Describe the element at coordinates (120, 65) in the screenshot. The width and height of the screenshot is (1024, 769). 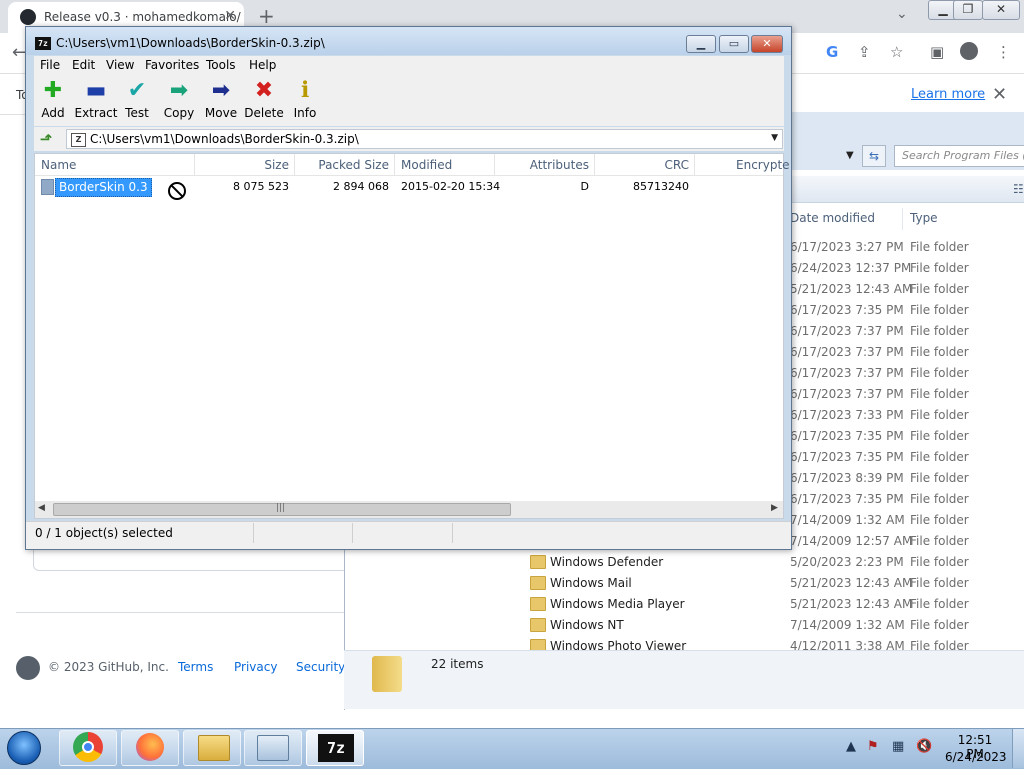
I see `menu-view: View` at that location.